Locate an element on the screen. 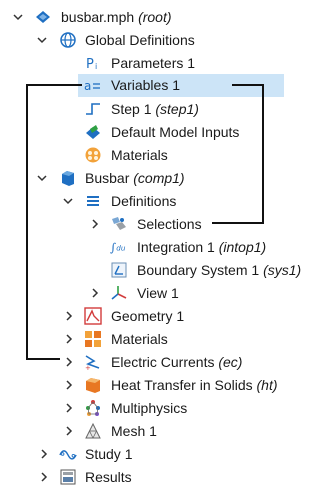 The width and height of the screenshot is (326, 488). tree-node-global-definitions: Global Definitions is located at coordinates (163, 40).